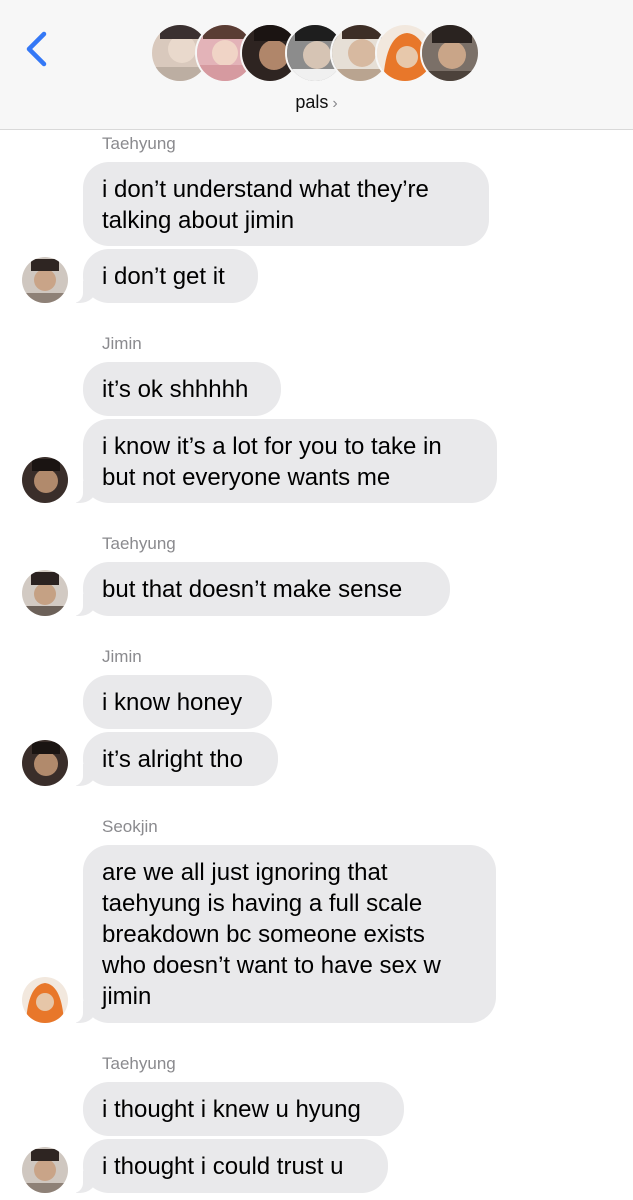 The image size is (633, 1200). What do you see at coordinates (172, 759) in the screenshot?
I see `message-text: it’s alright tho` at bounding box center [172, 759].